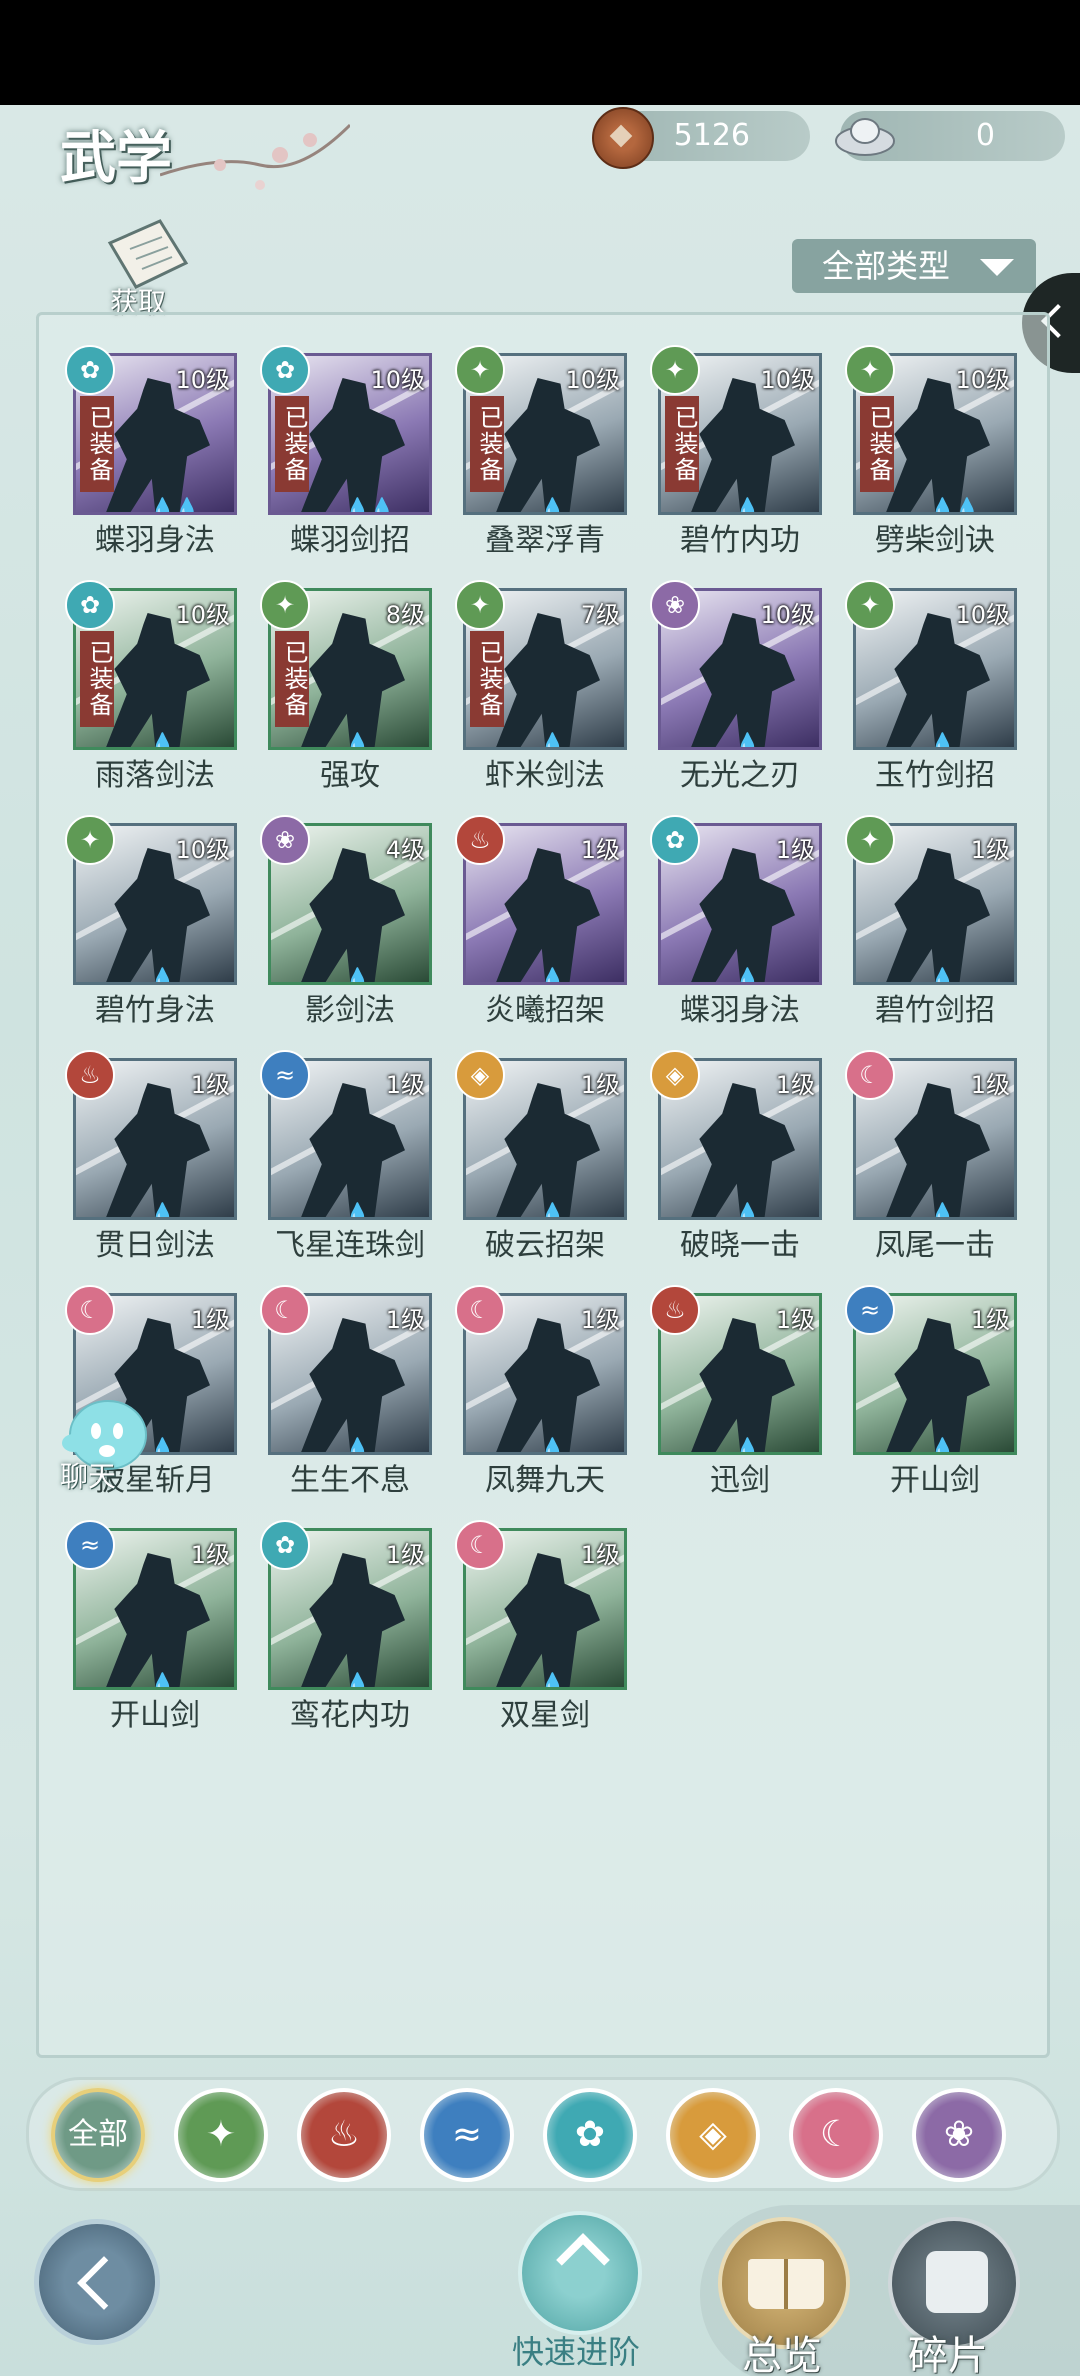 This screenshot has width=1080, height=2376. What do you see at coordinates (350, 1626) in the screenshot?
I see `skill-card: 1级 💧 ✿ 鸾花内功` at bounding box center [350, 1626].